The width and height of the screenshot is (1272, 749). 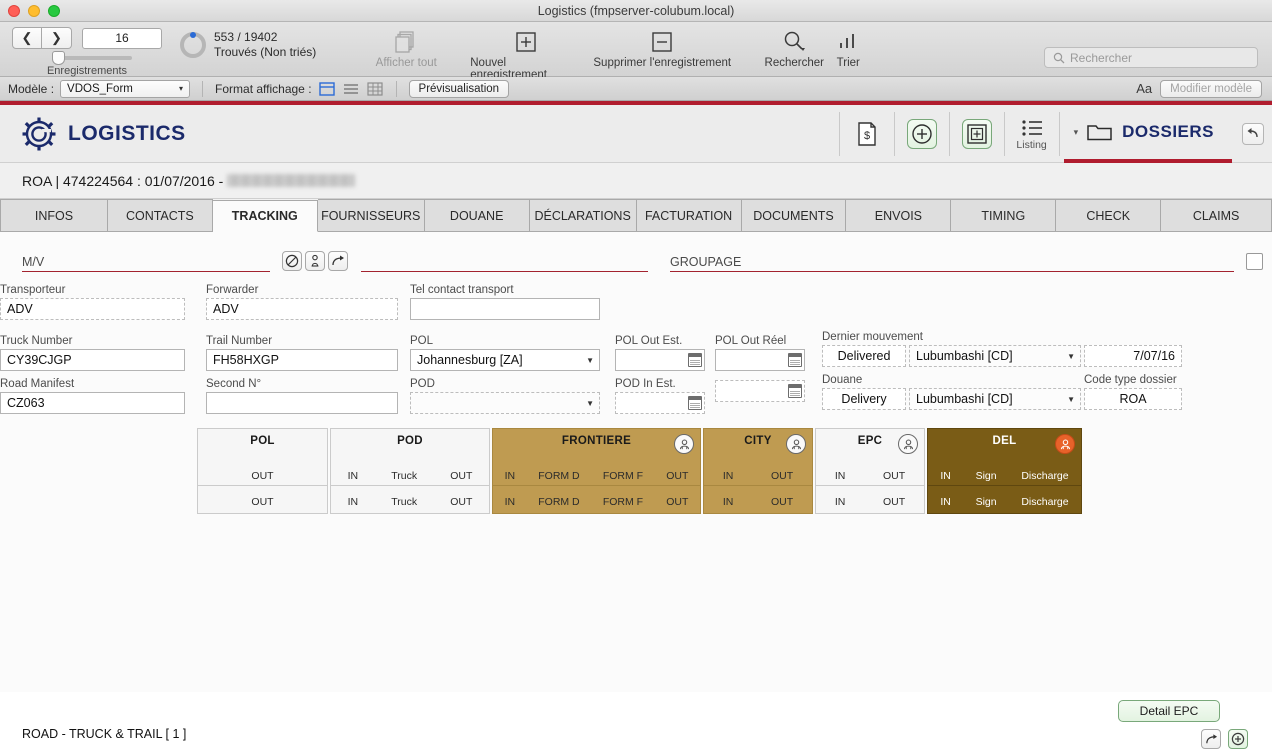 What do you see at coordinates (660, 403) in the screenshot?
I see `pod-in-est-input` at bounding box center [660, 403].